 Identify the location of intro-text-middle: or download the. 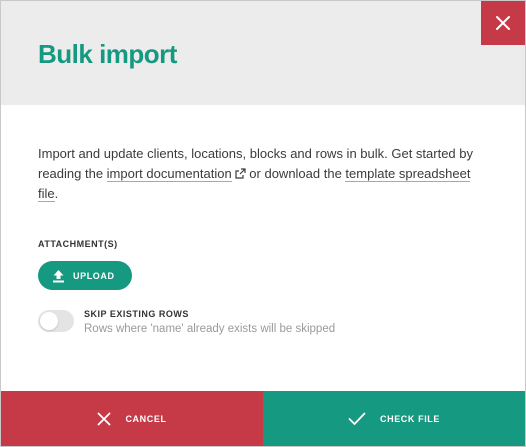
(295, 173).